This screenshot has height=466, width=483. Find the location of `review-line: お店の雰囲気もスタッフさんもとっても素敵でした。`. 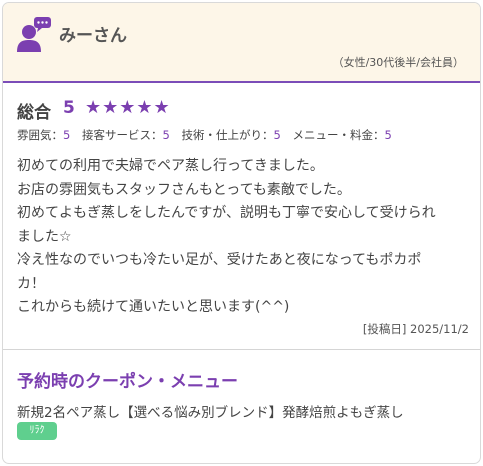

review-line: お店の雰囲気もスタッフさんもとっても素敵でした。 is located at coordinates (184, 189).